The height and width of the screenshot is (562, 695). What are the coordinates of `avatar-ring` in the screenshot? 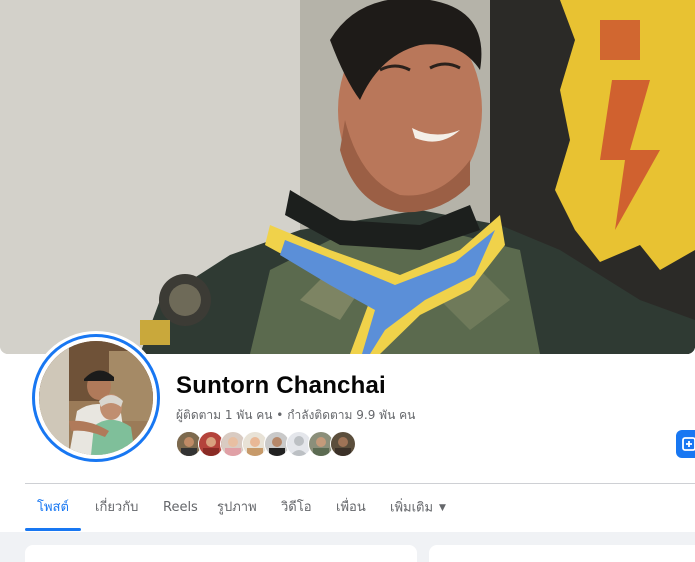 It's located at (96, 398).